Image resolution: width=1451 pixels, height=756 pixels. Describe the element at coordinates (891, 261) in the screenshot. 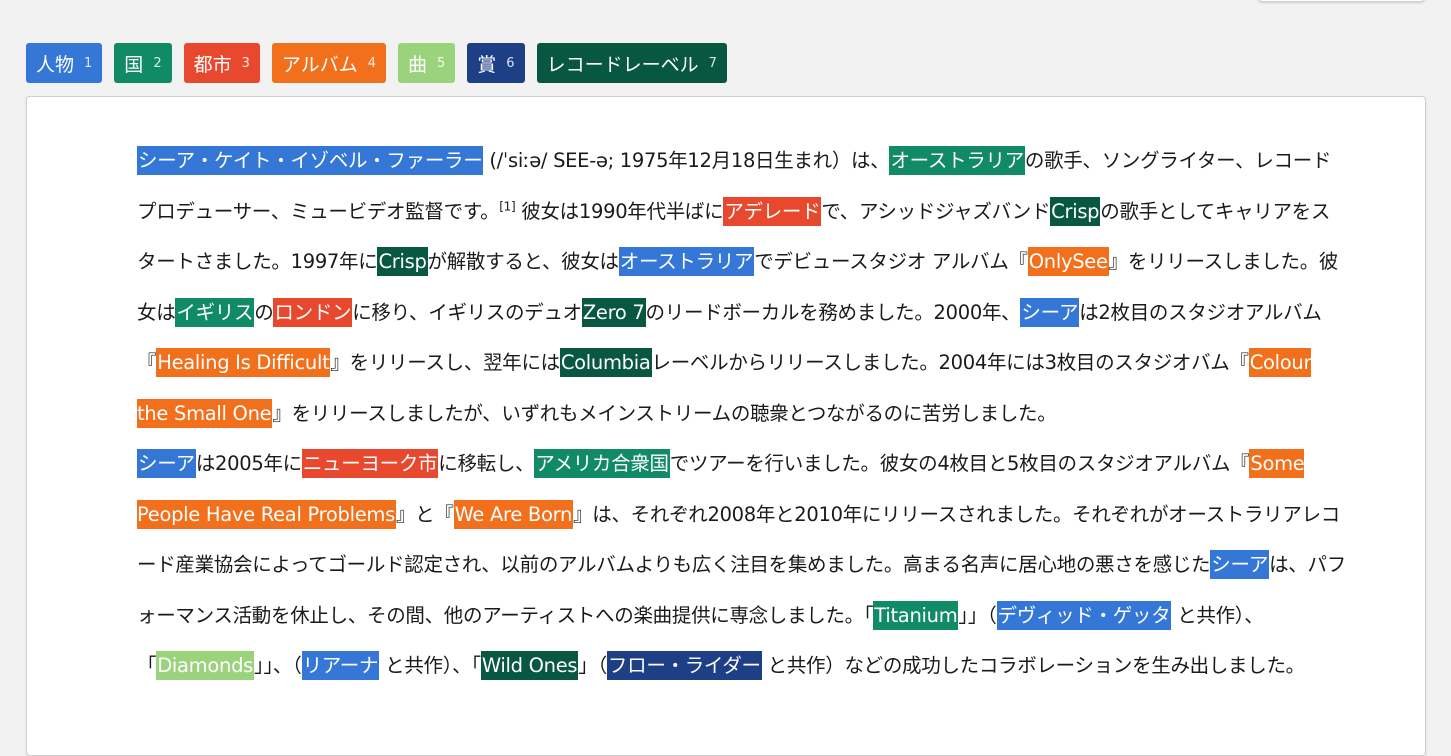

I see `text-segment: でデビュースタジオ アルバム『` at that location.